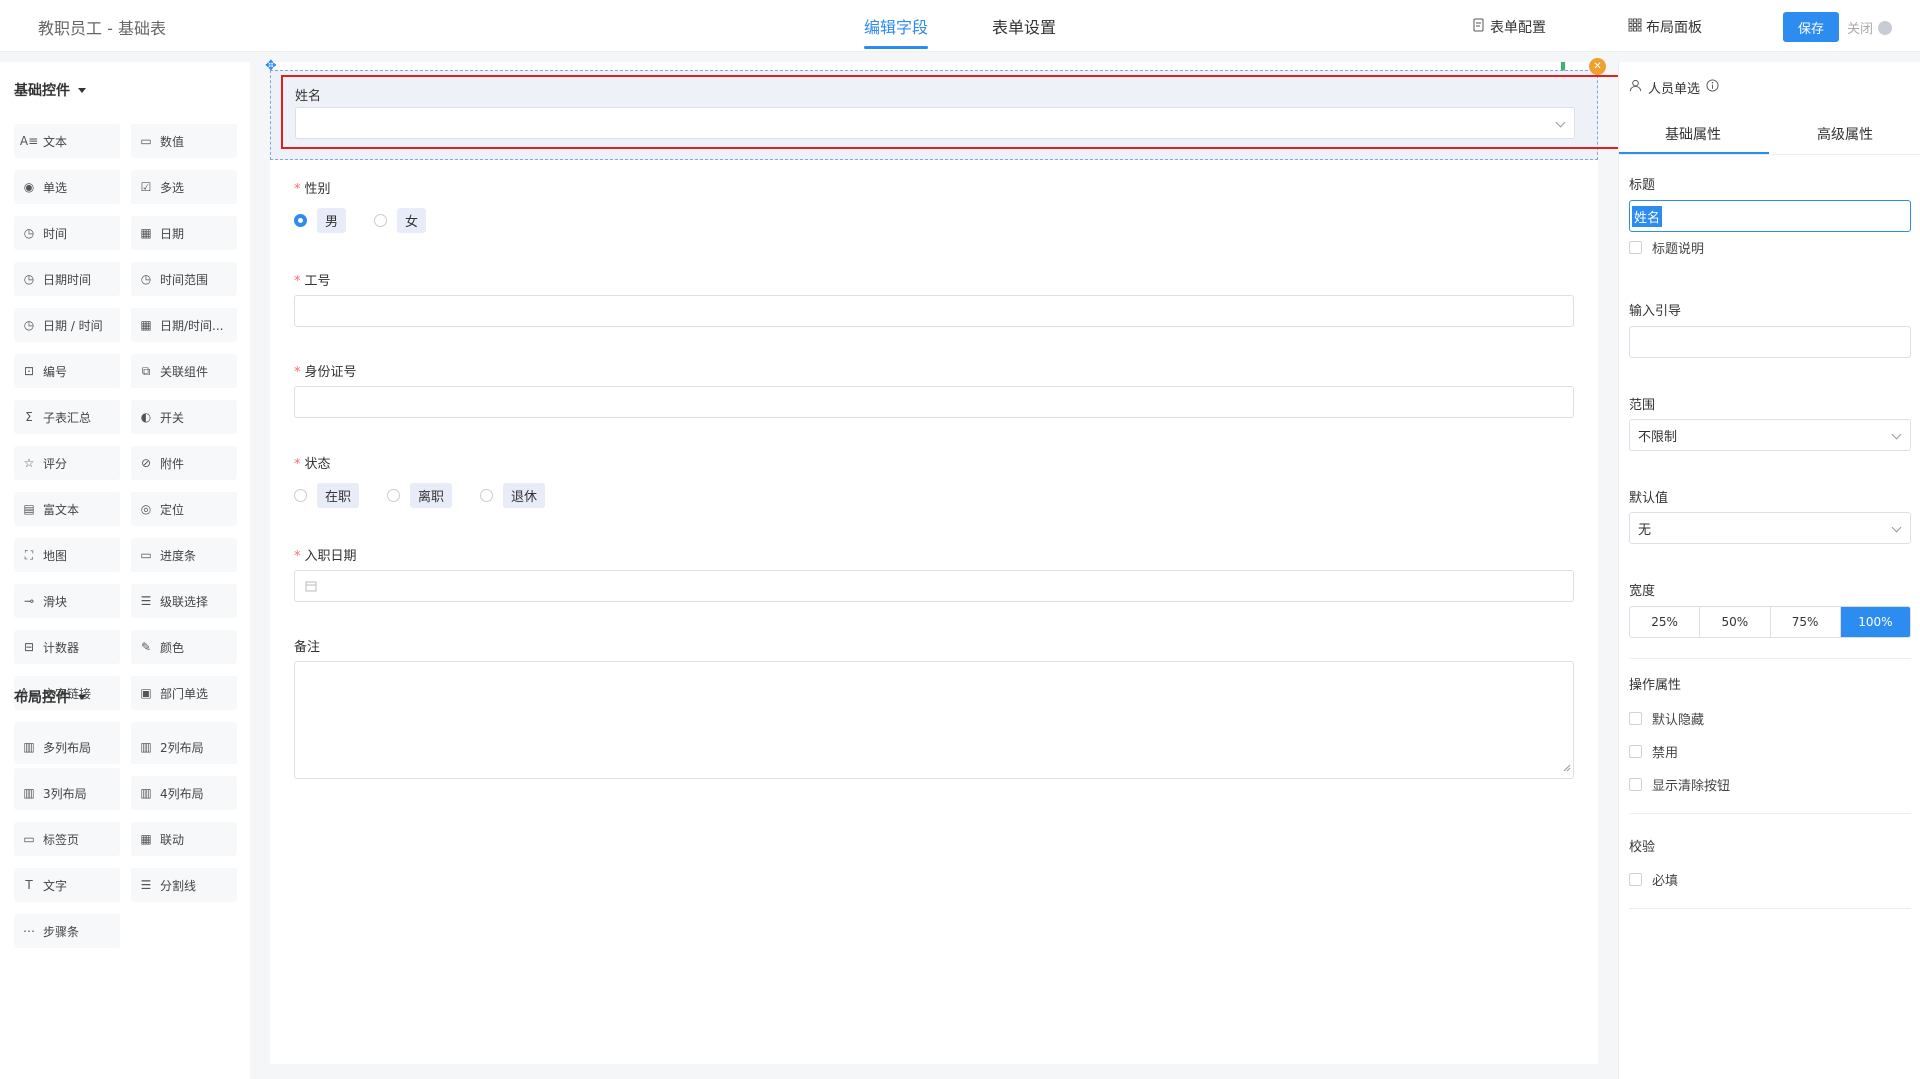 Image resolution: width=1920 pixels, height=1079 pixels. Describe the element at coordinates (271, 66) in the screenshot. I see `move-handle-icon: ✥` at that location.